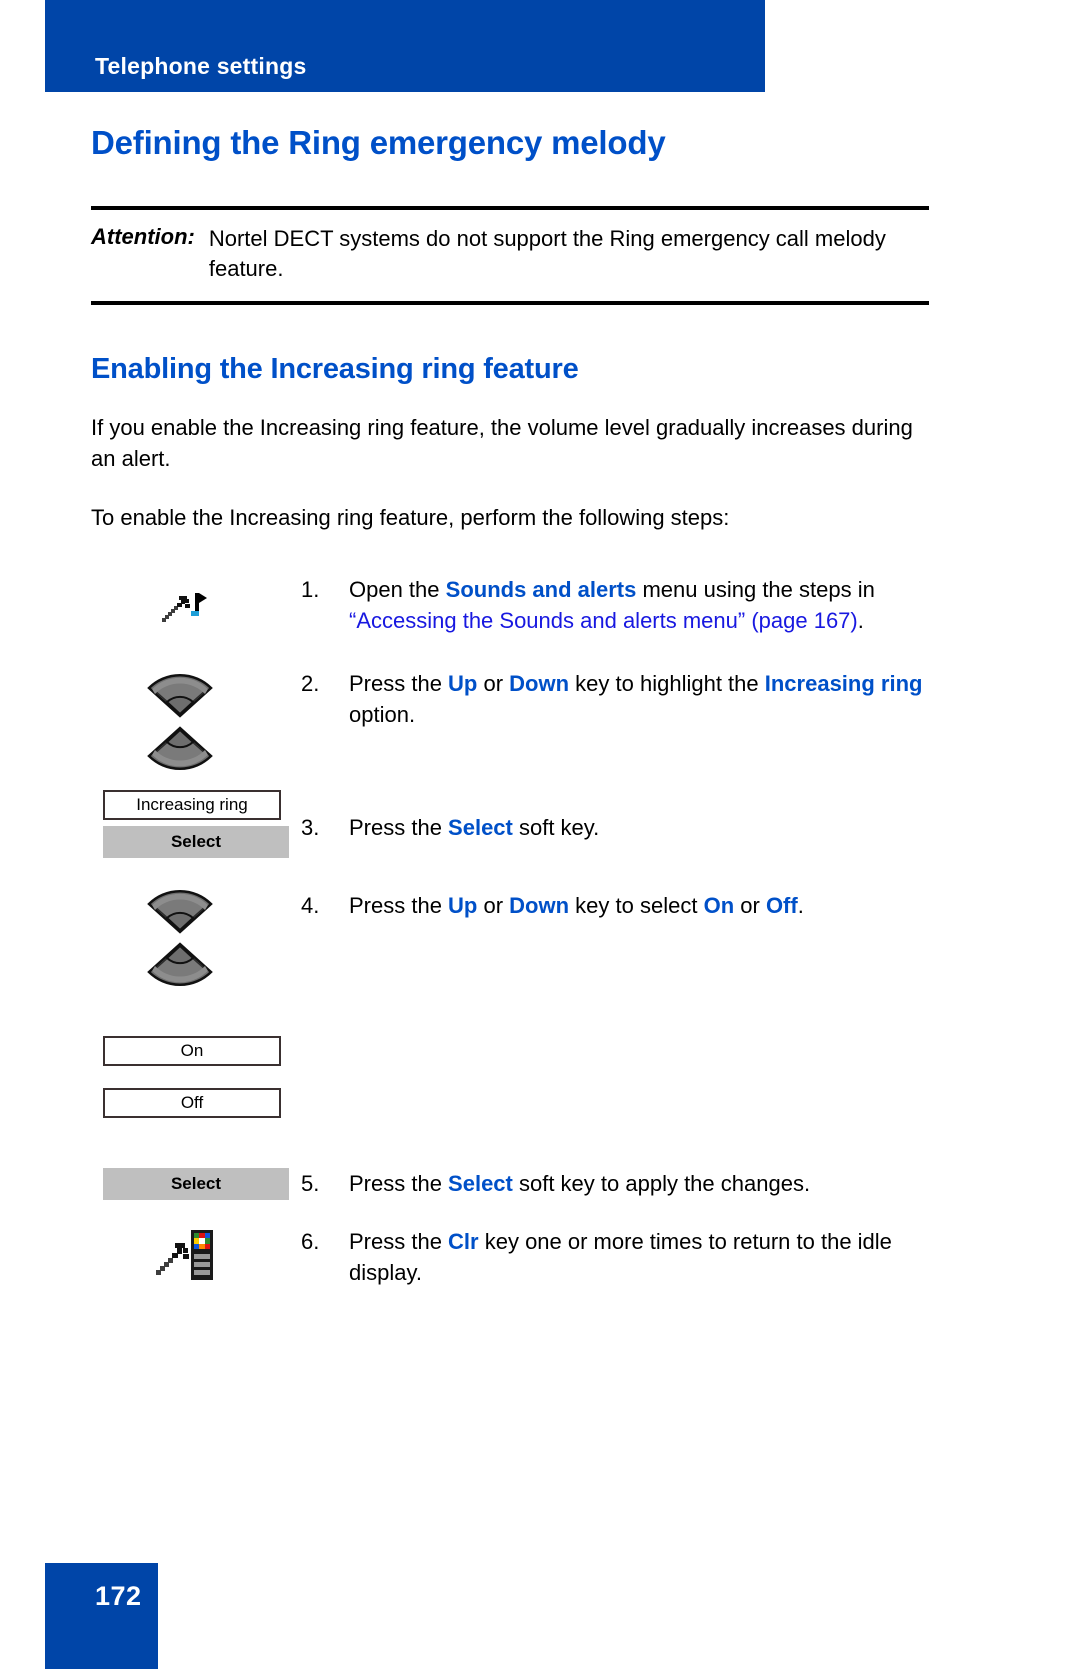 The image size is (1080, 1669). I want to click on step-text-part: menu using the steps in, so click(755, 589).